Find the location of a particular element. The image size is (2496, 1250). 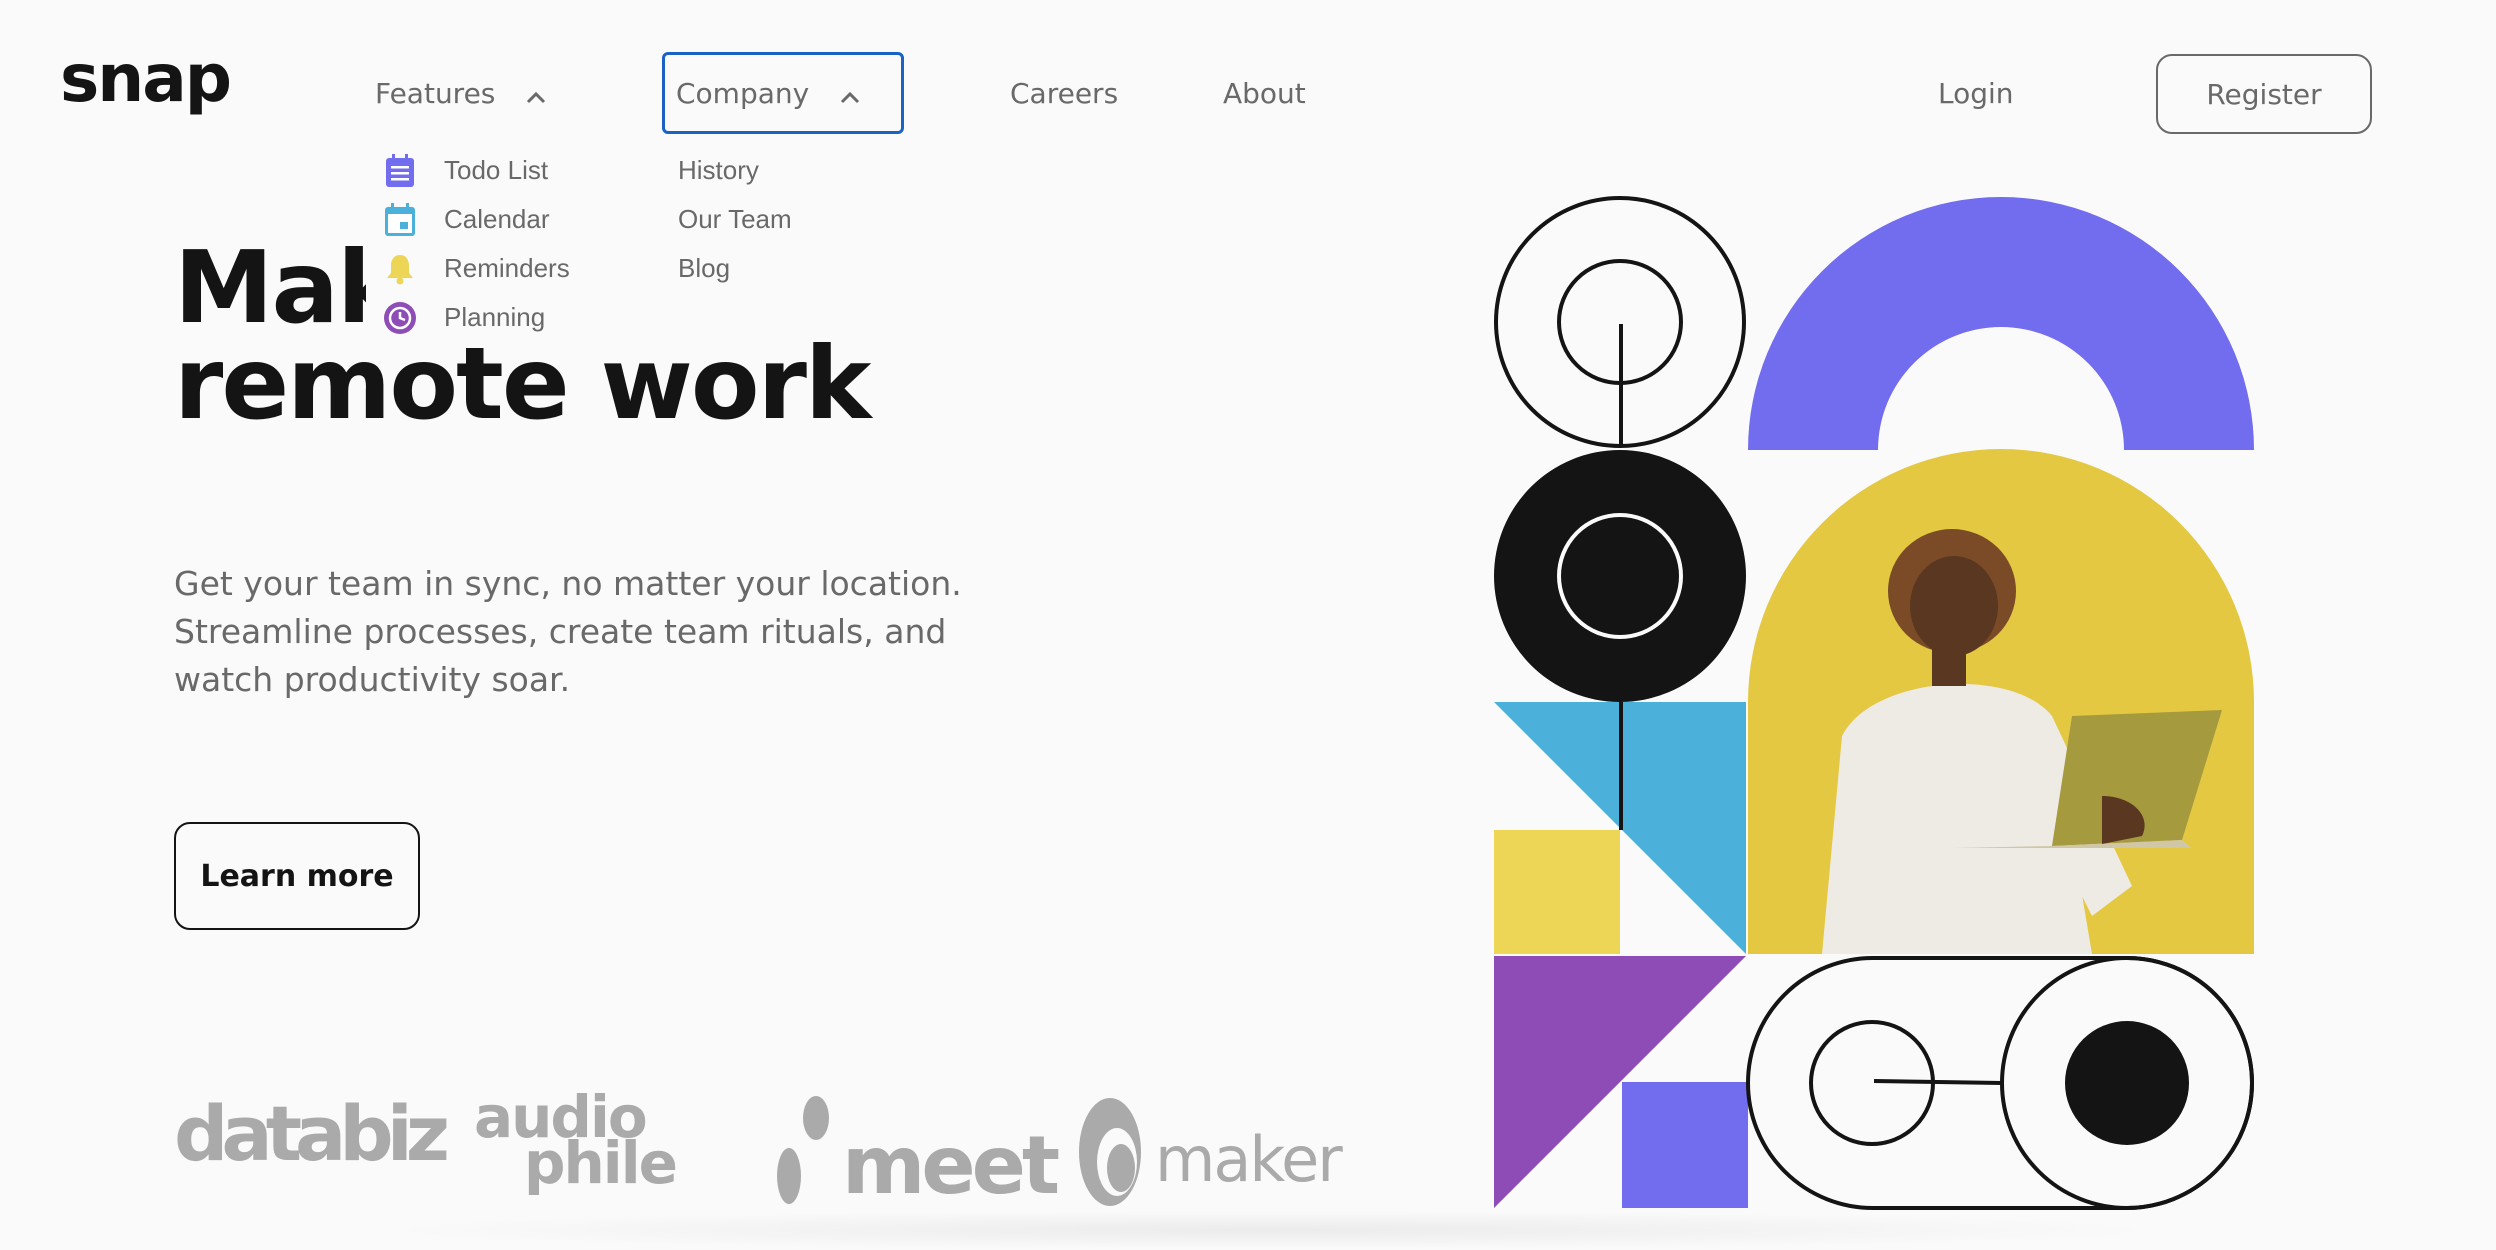

client-logo-databiz: databiz is located at coordinates (312, 1133).